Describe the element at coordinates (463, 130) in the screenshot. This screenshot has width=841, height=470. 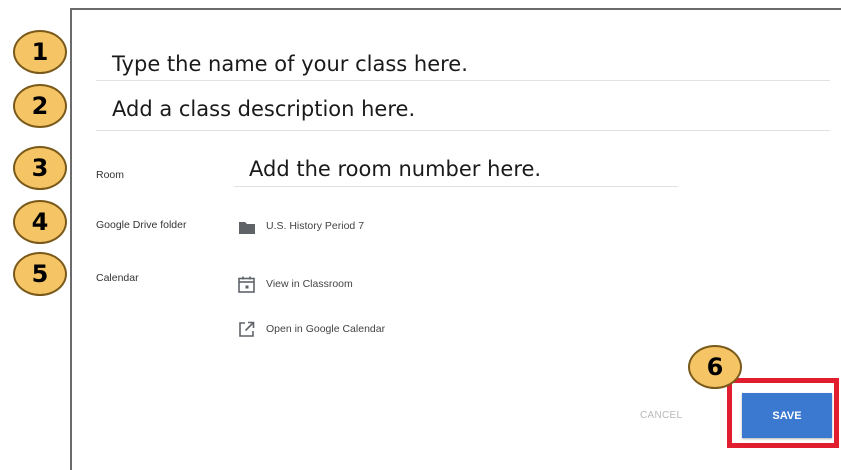
I see `class-description-underline` at that location.